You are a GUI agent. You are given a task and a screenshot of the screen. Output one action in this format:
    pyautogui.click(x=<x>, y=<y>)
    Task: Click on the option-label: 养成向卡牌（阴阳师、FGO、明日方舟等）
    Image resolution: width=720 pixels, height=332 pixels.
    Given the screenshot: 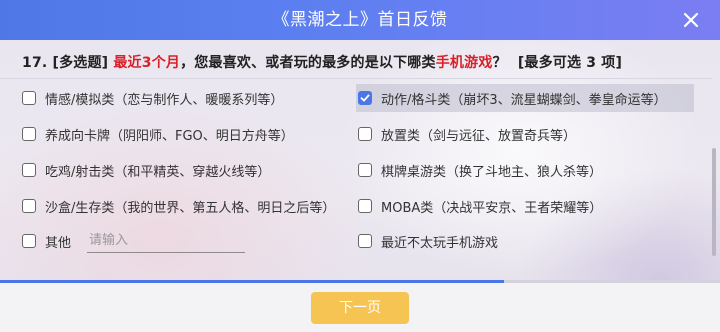 What is the action you would take?
    pyautogui.click(x=169, y=136)
    